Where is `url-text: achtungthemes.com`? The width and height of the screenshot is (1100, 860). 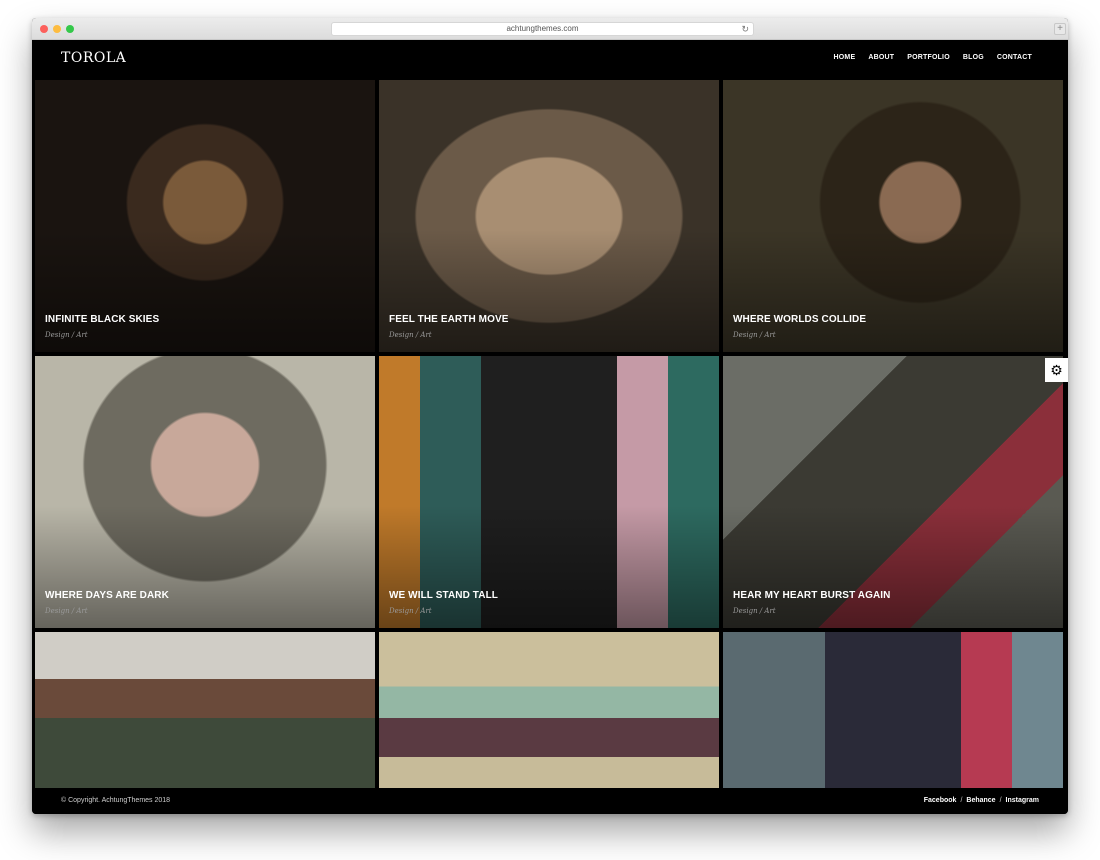
url-text: achtungthemes.com is located at coordinates (542, 28).